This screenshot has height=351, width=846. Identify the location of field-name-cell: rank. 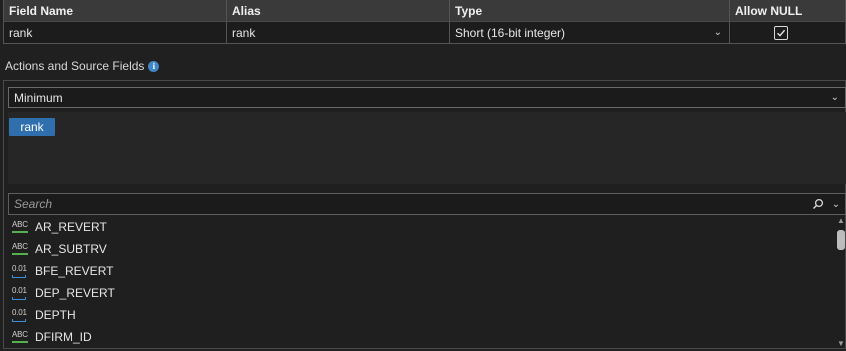
(115, 33).